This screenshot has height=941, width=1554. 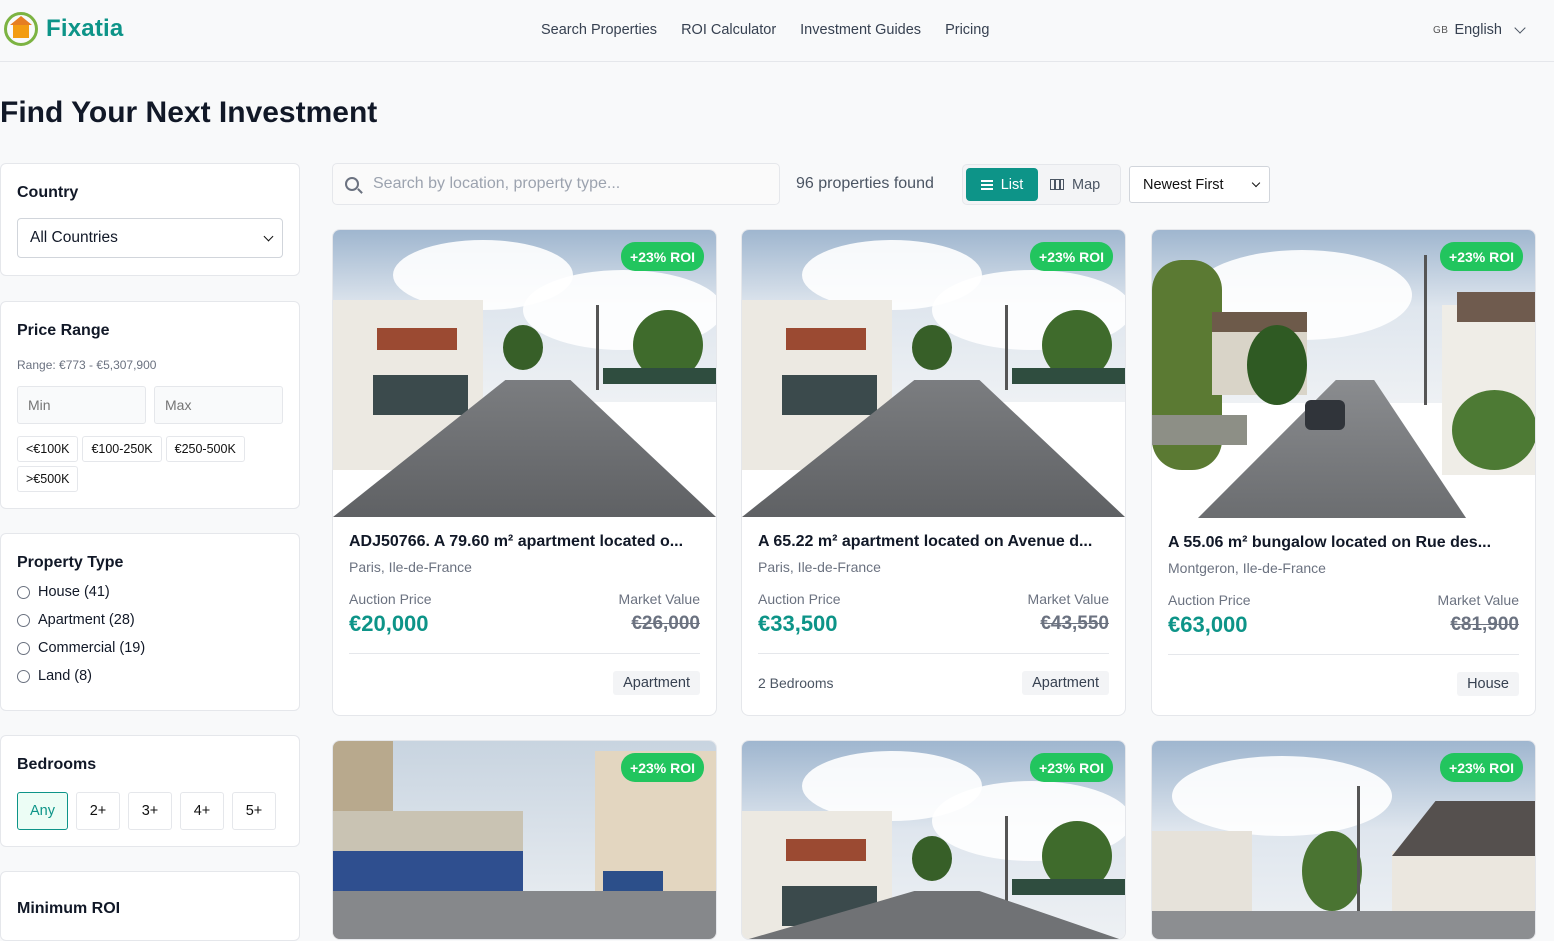 I want to click on property-type-apartment: Apartment (28), so click(x=150, y=620).